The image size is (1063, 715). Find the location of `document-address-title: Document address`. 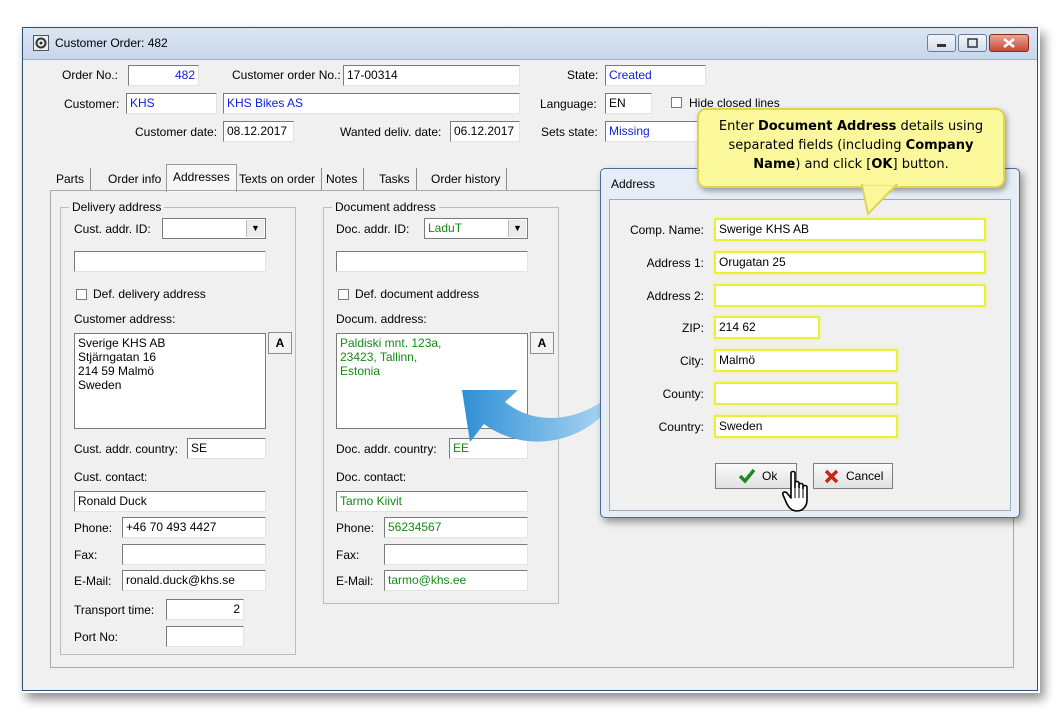

document-address-title: Document address is located at coordinates (385, 207).